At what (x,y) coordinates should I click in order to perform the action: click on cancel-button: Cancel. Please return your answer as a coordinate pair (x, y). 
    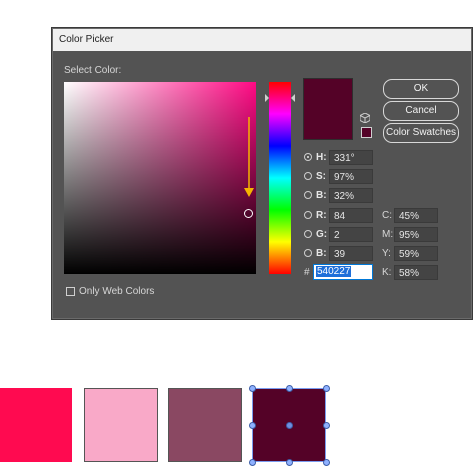
    Looking at the image, I should click on (421, 111).